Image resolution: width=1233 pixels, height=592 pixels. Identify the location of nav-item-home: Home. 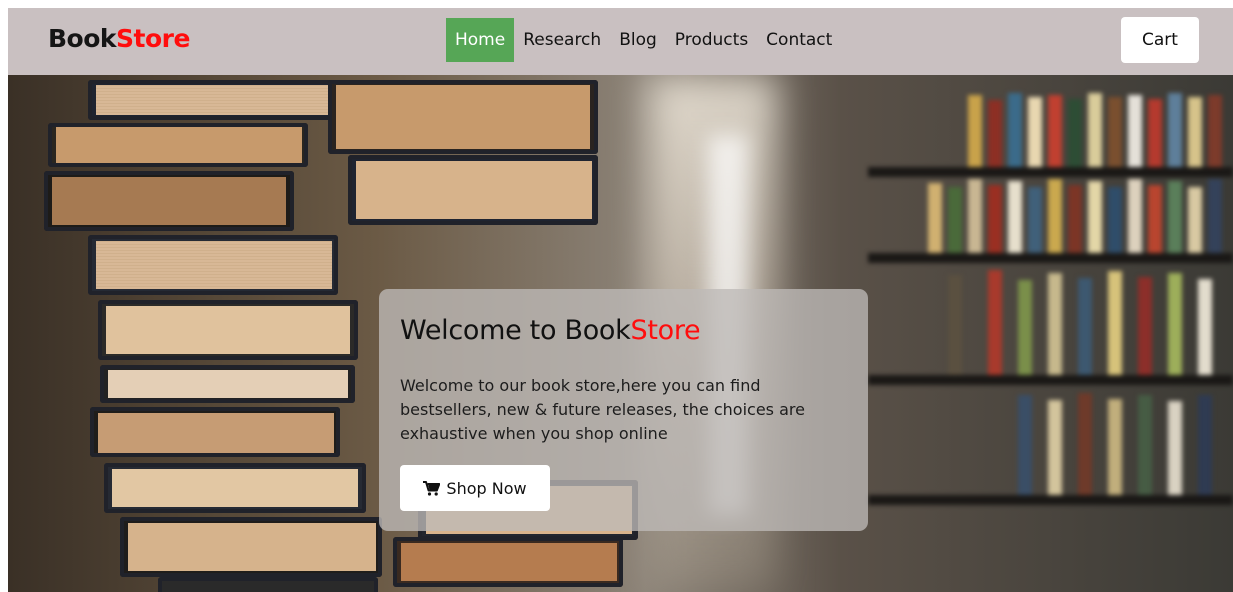
(480, 40).